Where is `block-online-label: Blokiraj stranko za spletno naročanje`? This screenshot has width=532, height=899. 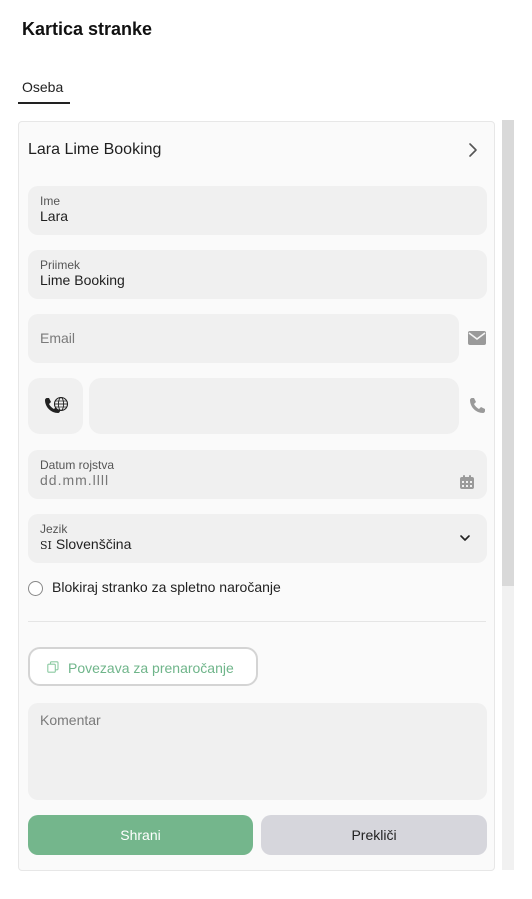
block-online-label: Blokiraj stranko za spletno naročanje is located at coordinates (166, 587).